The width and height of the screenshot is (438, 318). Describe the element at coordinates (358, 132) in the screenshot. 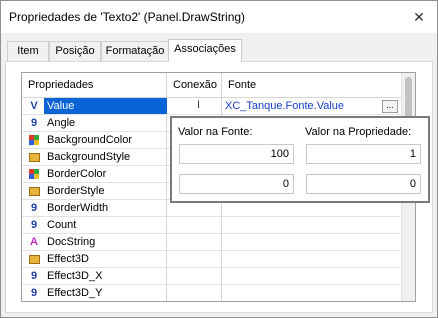

I see `property-value-label: Valor na Propriedade:` at that location.